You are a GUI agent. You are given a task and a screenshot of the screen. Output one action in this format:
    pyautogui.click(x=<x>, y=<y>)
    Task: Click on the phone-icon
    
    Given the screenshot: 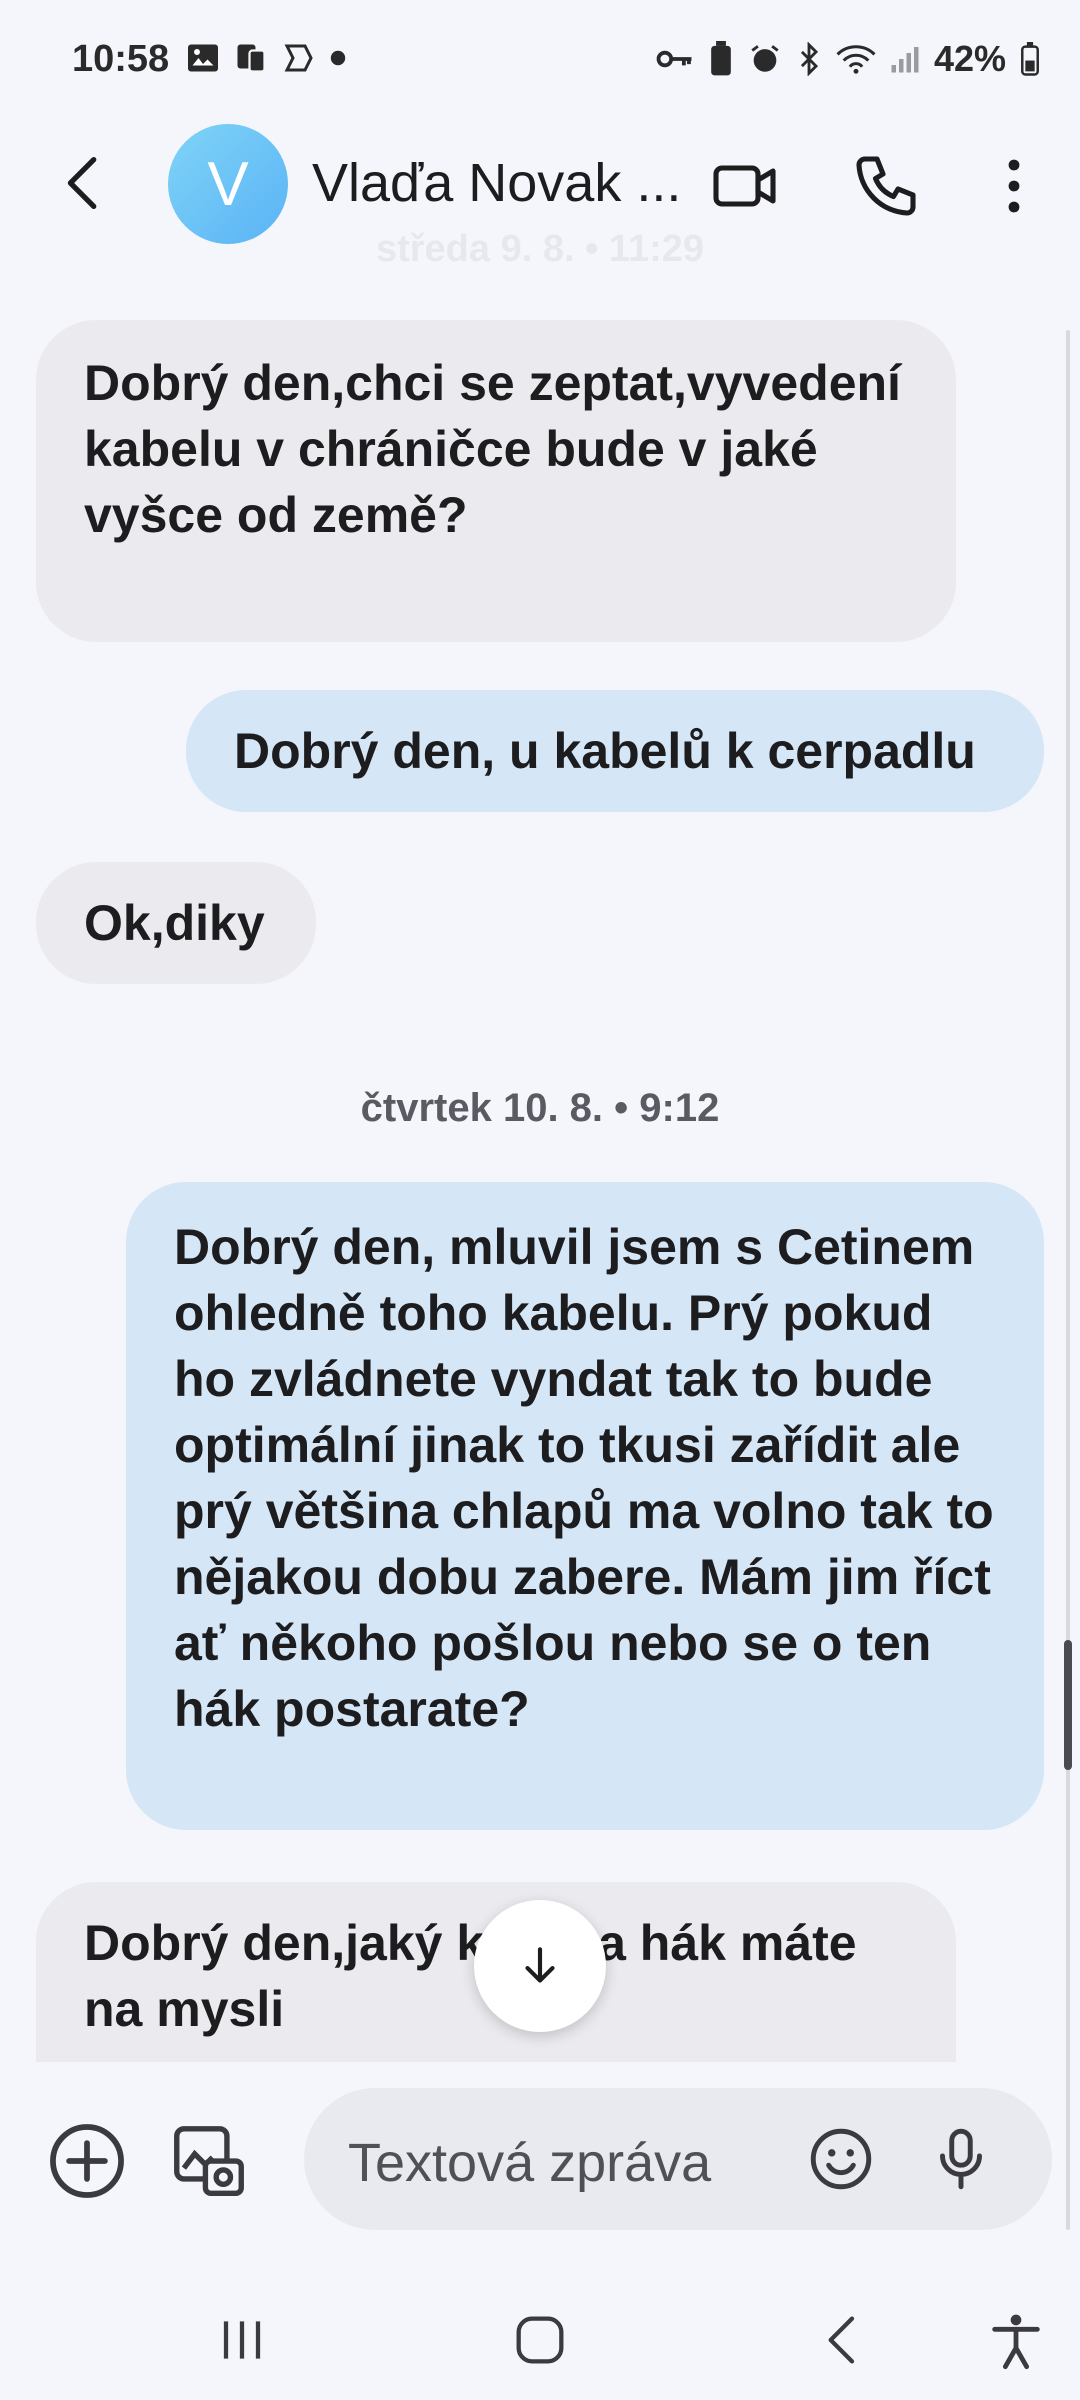 What is the action you would take?
    pyautogui.click(x=886, y=186)
    